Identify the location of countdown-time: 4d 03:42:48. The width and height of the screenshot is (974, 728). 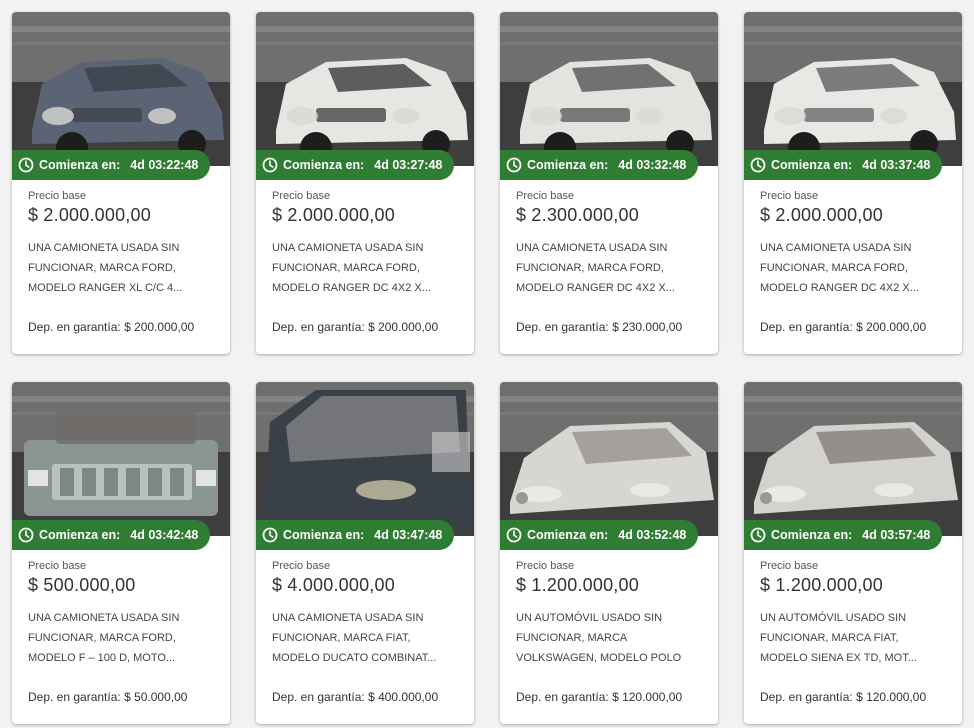
(164, 535).